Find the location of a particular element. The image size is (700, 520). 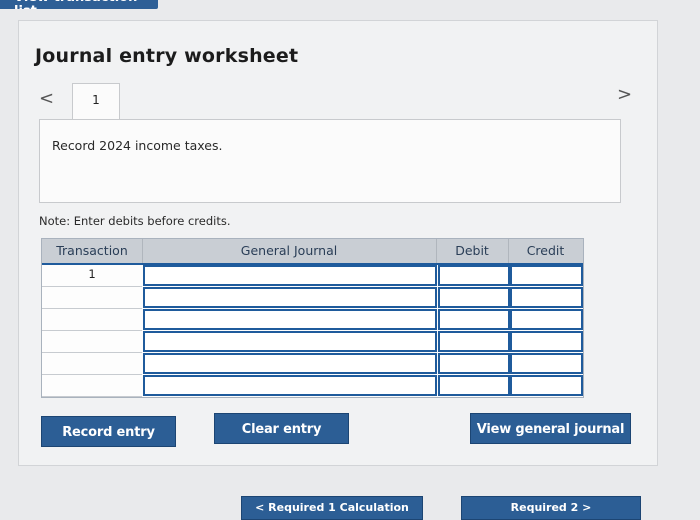

clear-entry-button: Clear entry is located at coordinates (281, 428).